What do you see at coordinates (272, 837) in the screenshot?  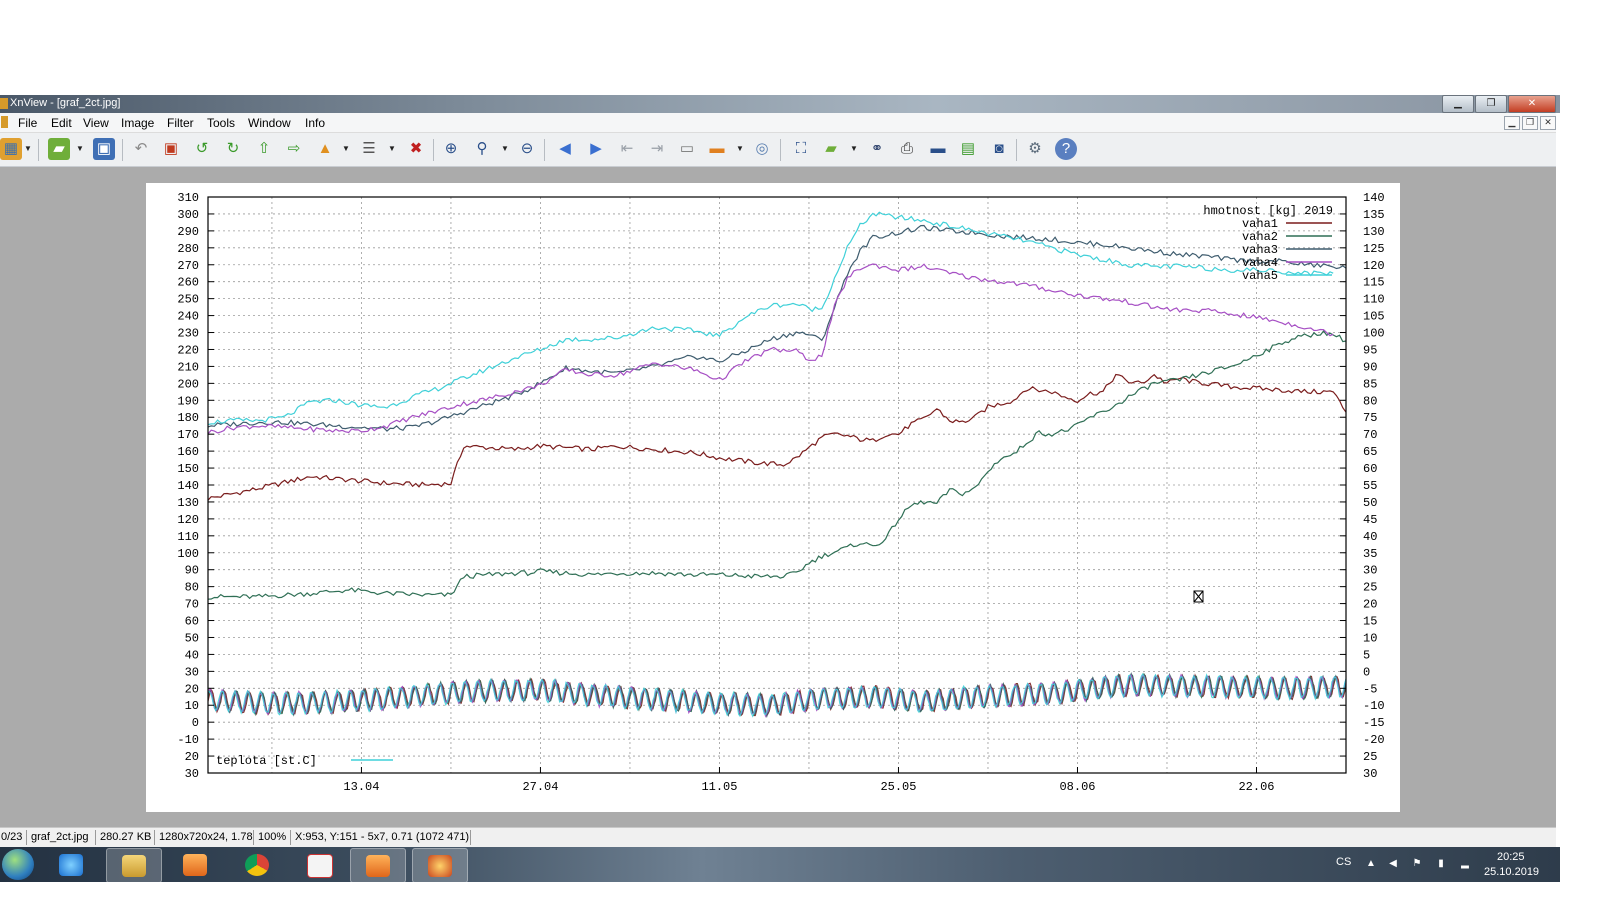 I see `status-zoom: 100%` at bounding box center [272, 837].